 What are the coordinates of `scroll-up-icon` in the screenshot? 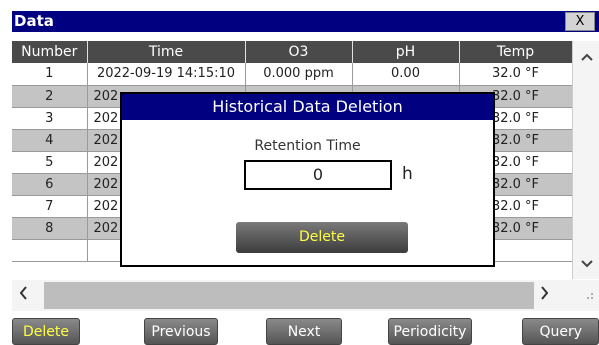 It's located at (586, 56).